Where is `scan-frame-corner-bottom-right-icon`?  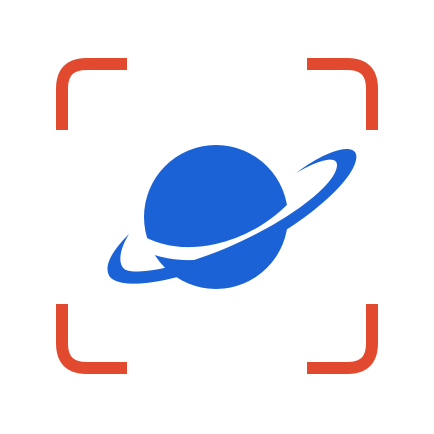 scan-frame-corner-bottom-right-icon is located at coordinates (342, 339).